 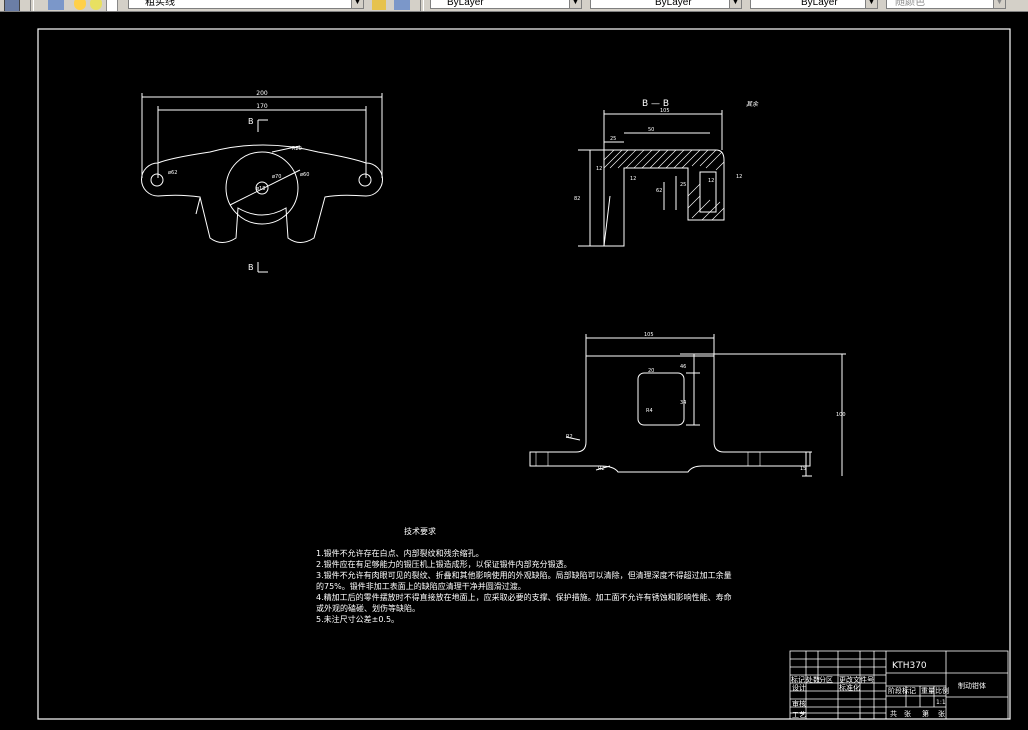 I want to click on make-current-icon, so click(x=379, y=5).